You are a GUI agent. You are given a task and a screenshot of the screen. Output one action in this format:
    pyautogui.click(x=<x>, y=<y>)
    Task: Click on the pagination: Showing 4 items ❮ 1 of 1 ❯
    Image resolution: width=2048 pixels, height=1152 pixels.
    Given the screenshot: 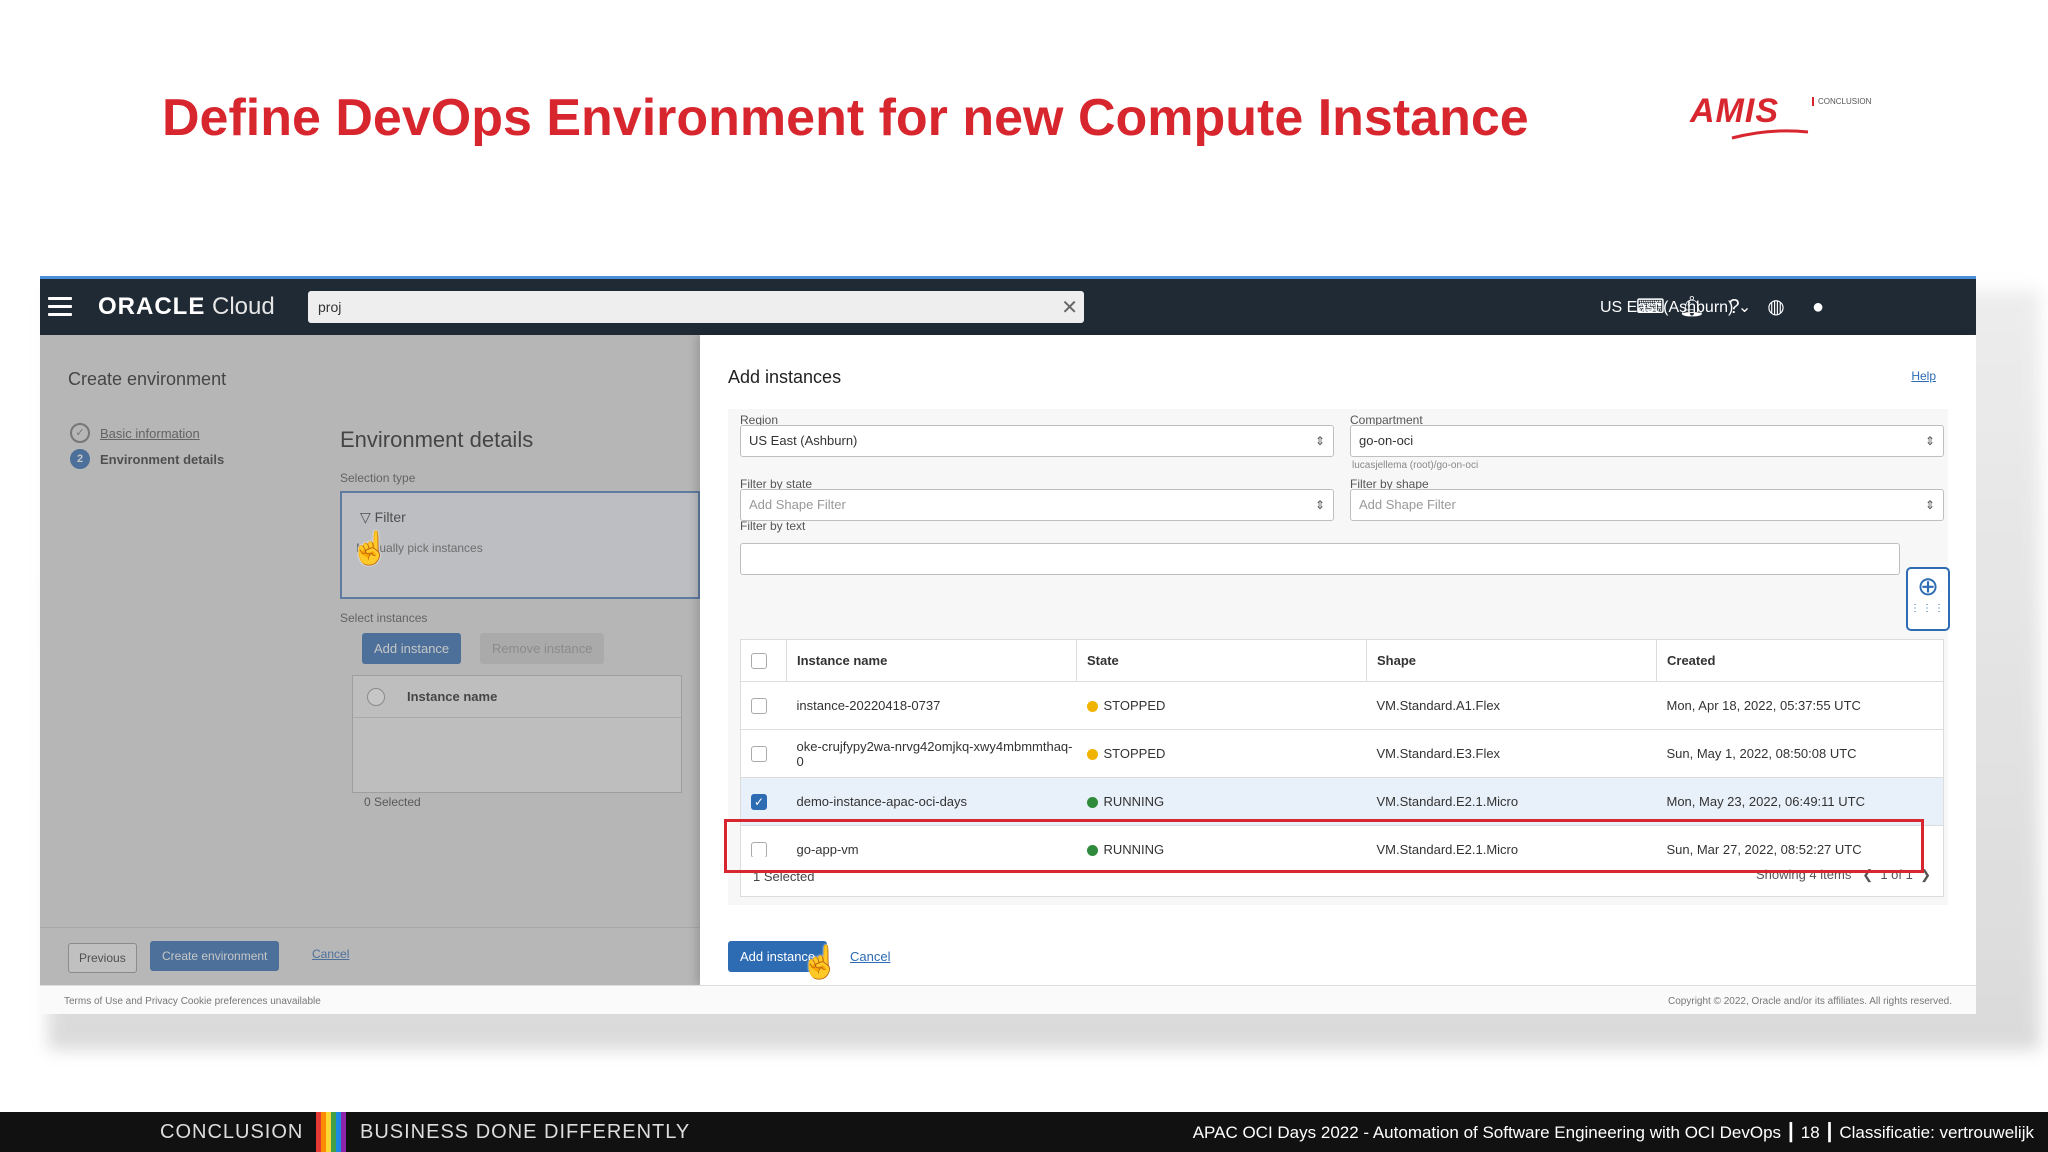 What is the action you would take?
    pyautogui.click(x=1843, y=875)
    